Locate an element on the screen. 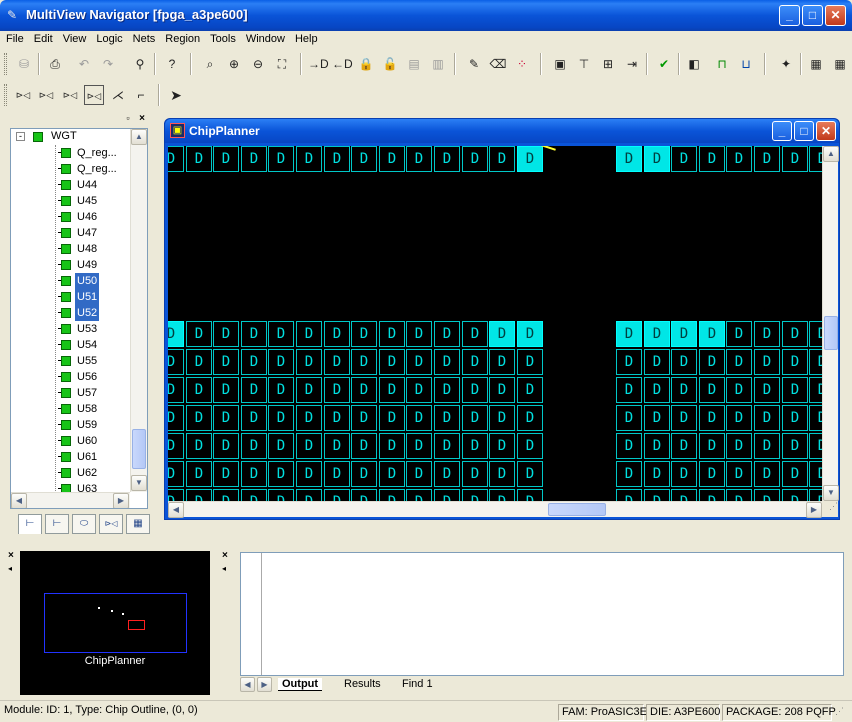 This screenshot has width=852, height=722. navigator-canvas: ChipPlanner is located at coordinates (115, 623).